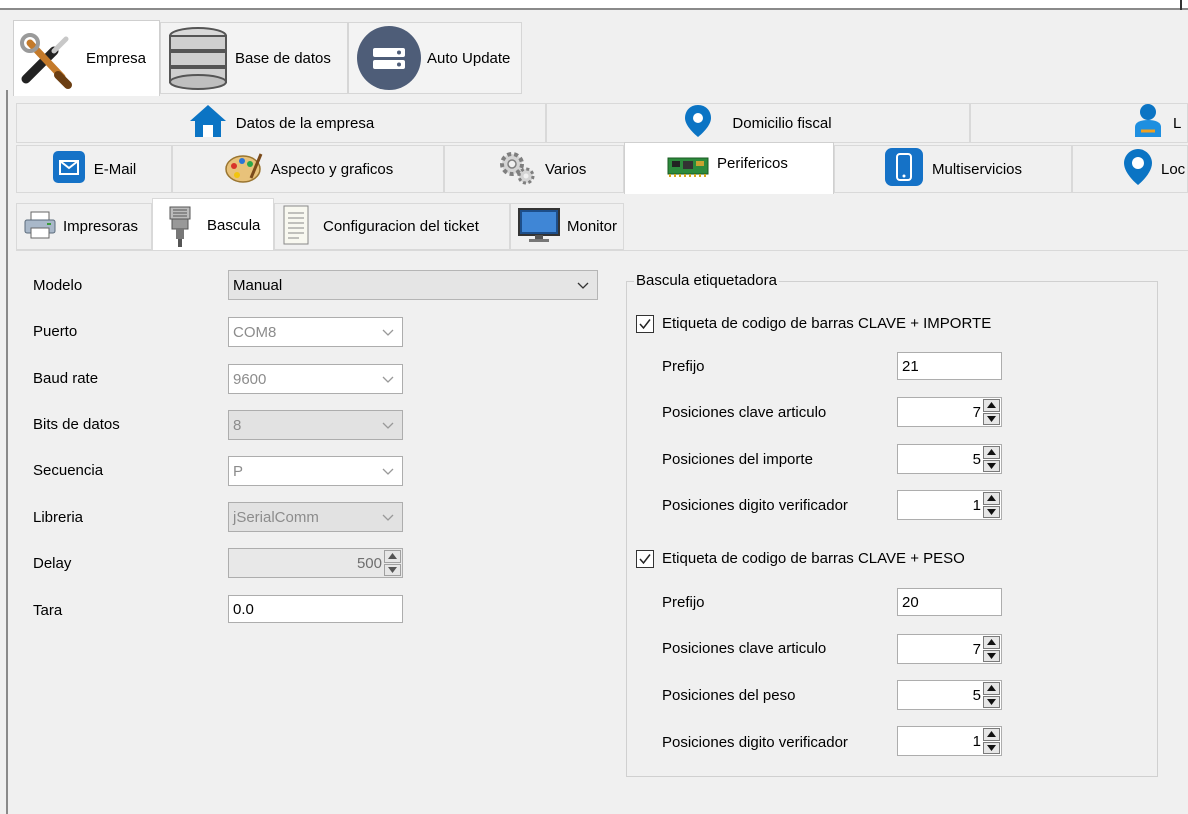 This screenshot has width=1188, height=814. I want to click on tab-domicilio-fiscal: Domicilio fiscal, so click(758, 123).